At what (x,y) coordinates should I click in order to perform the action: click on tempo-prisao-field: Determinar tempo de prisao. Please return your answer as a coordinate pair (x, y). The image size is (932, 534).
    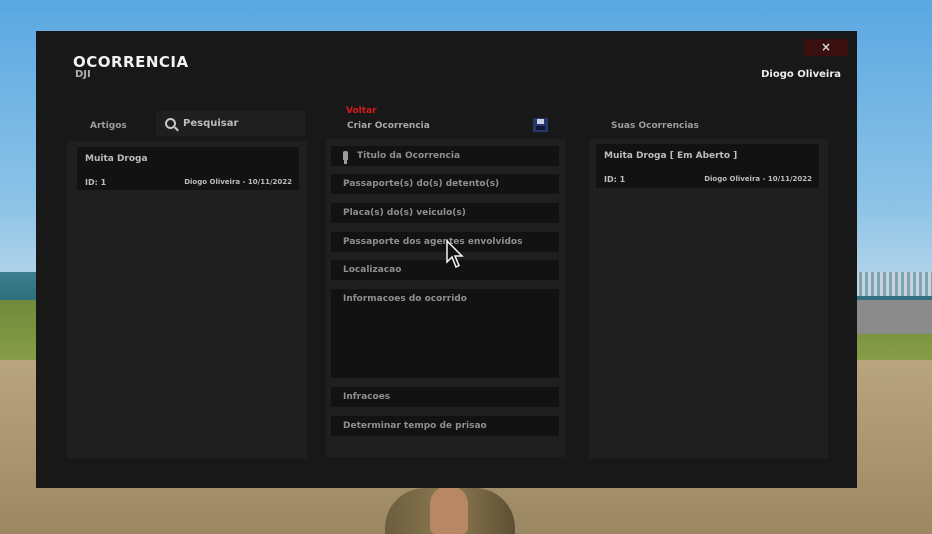
    Looking at the image, I should click on (445, 426).